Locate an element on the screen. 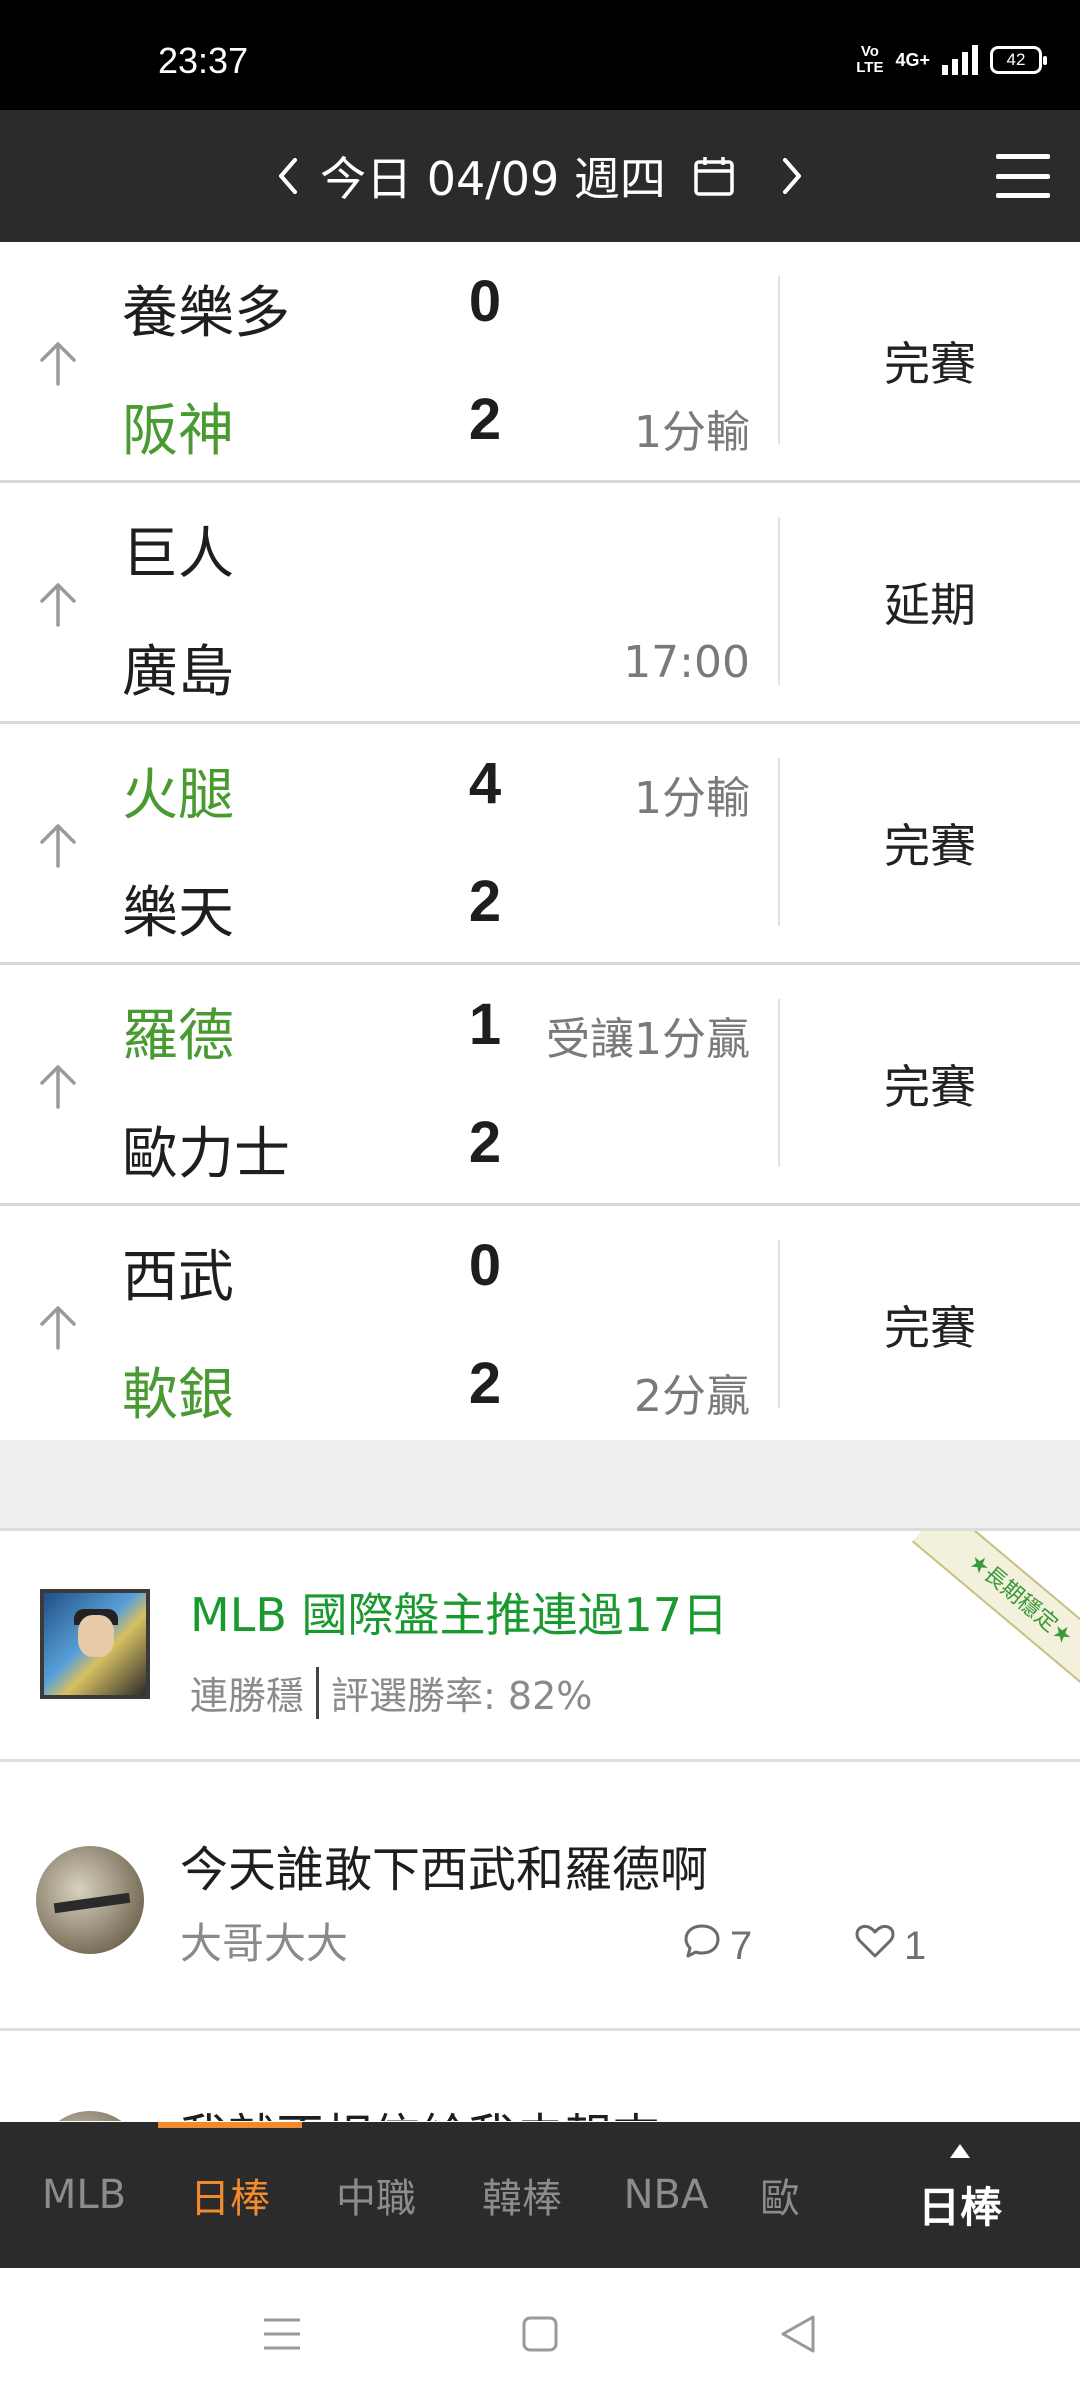  home-icon is located at coordinates (540, 2334).